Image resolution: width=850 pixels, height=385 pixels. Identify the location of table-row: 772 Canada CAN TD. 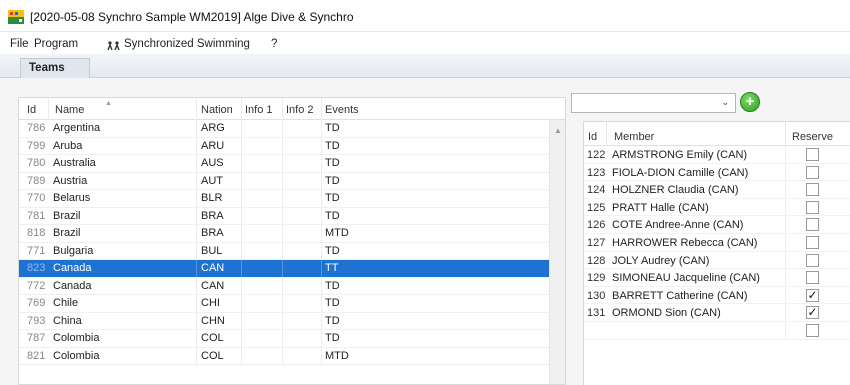
(284, 286).